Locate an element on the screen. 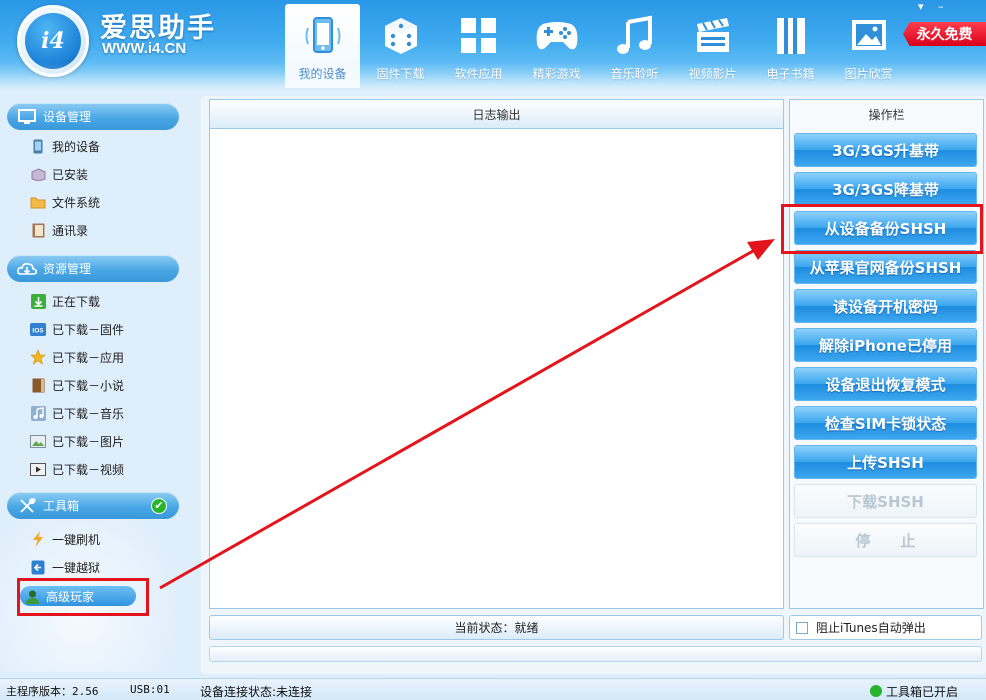 The height and width of the screenshot is (700, 986). upgrade-baseband-button: 3G/3GS升基带 is located at coordinates (885, 150).